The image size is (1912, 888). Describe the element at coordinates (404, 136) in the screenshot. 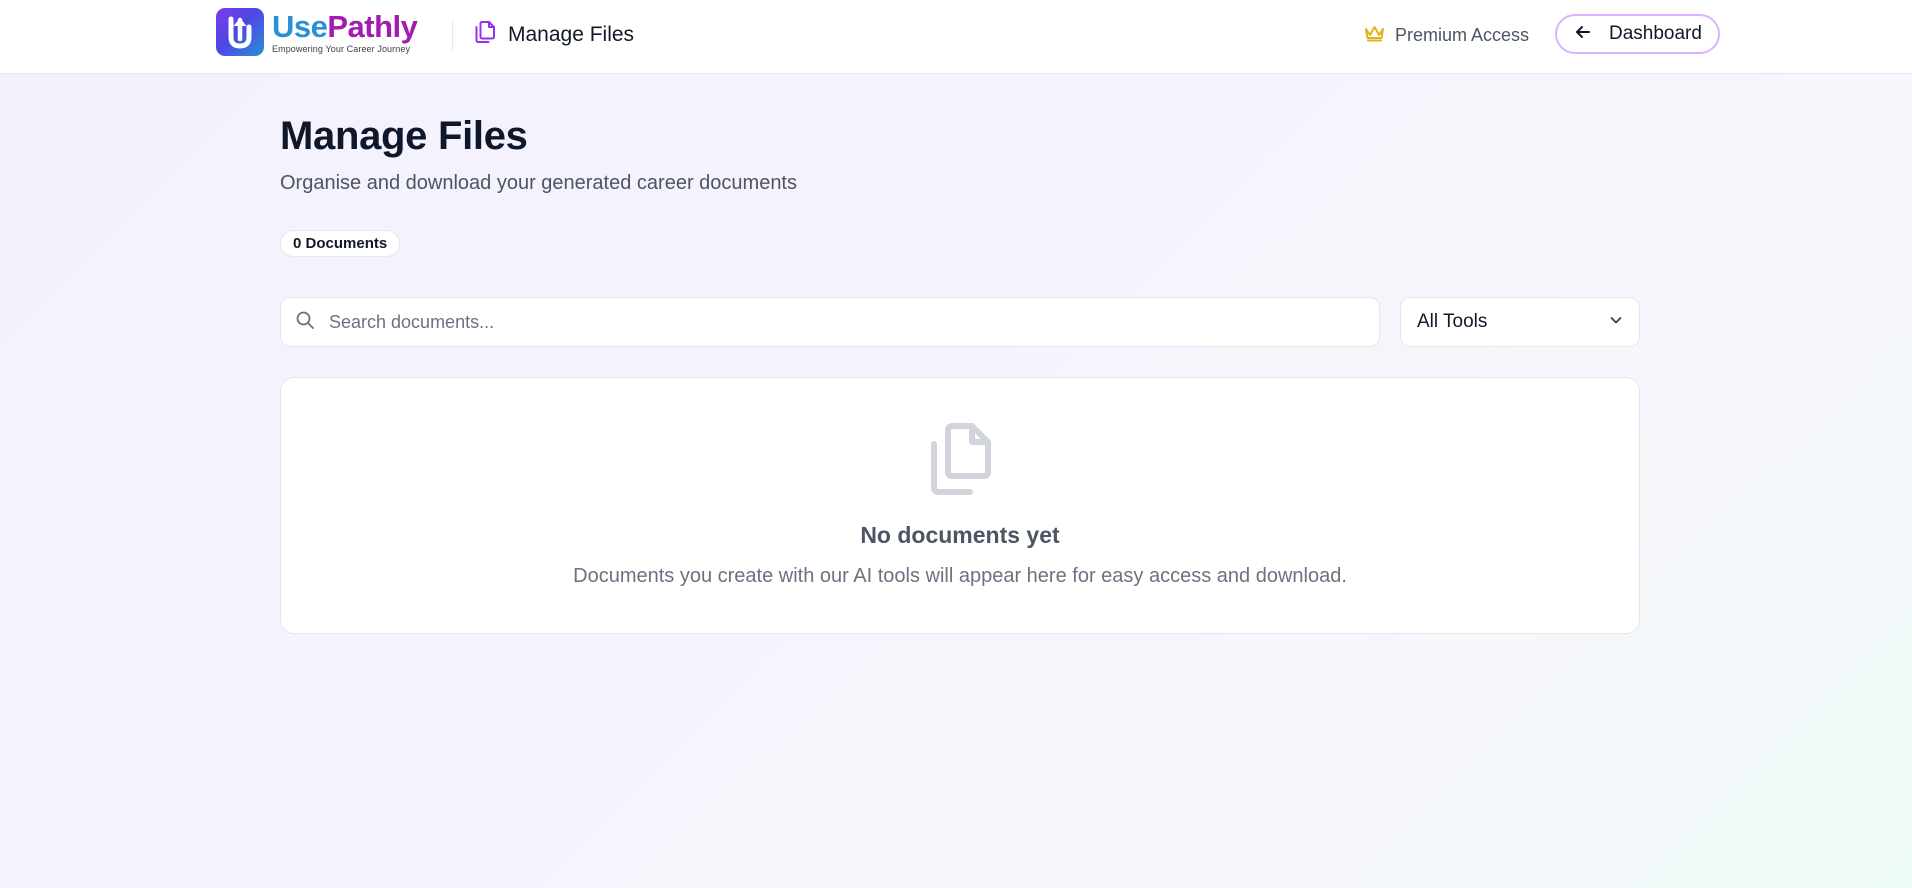

I see `page-title: Manage Files` at that location.